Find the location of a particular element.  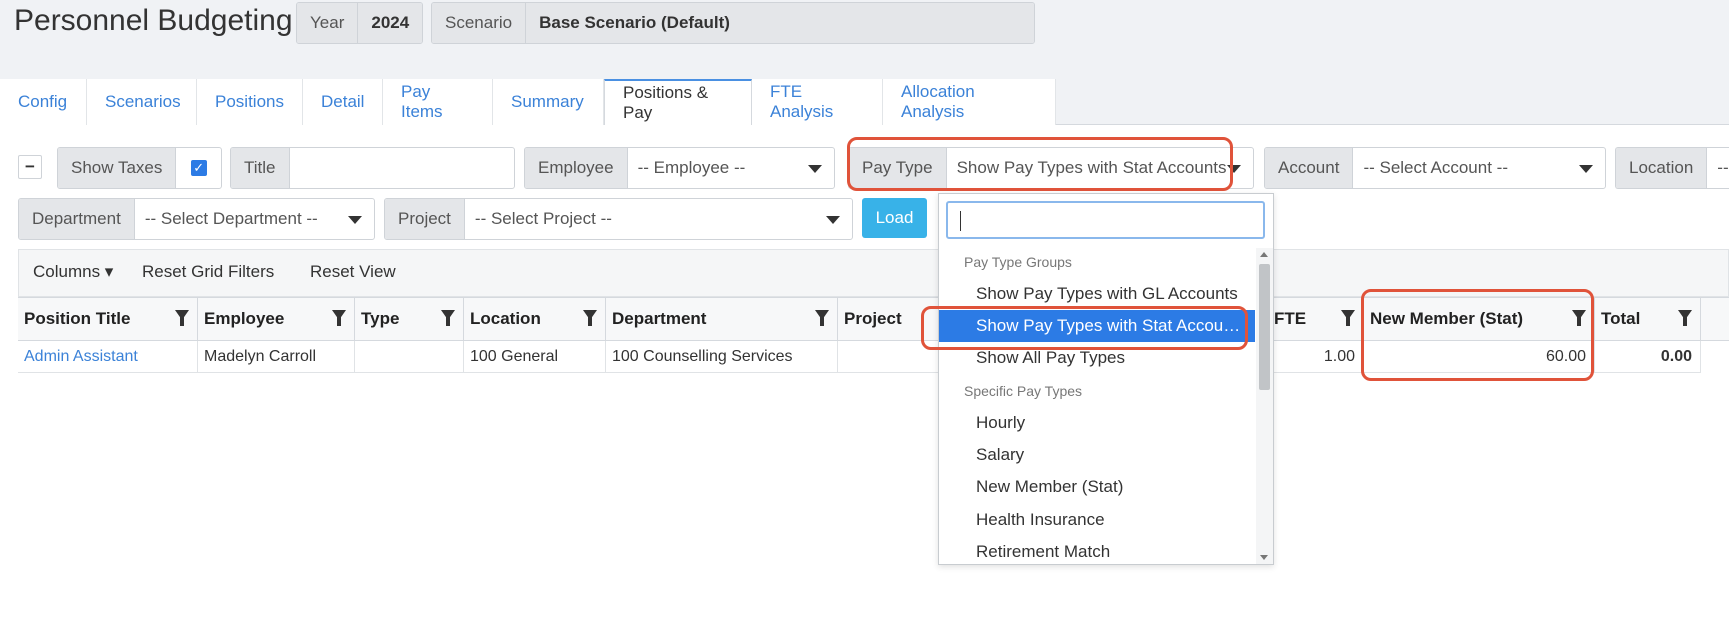

column-header-total: Total is located at coordinates (1648, 319).